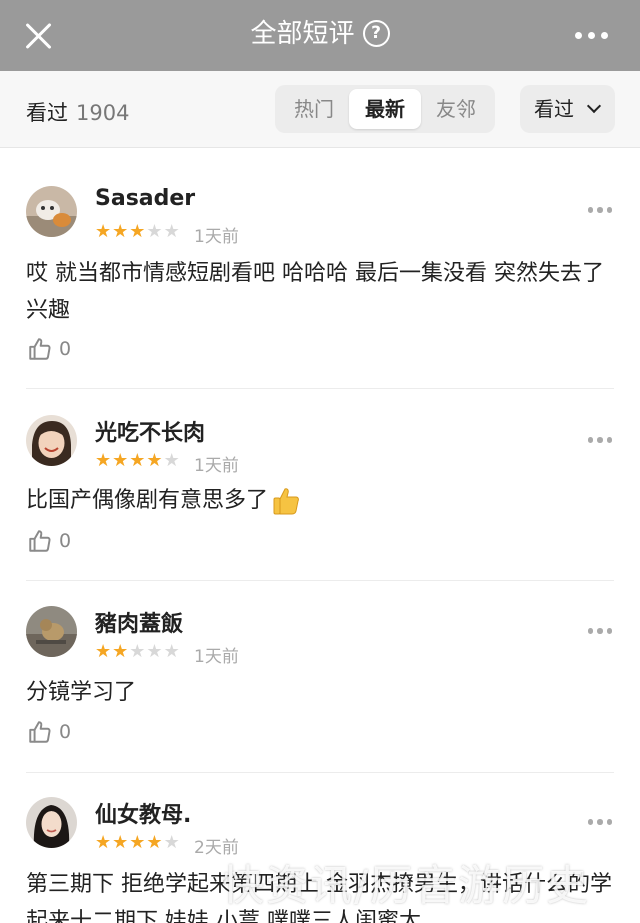 The height and width of the screenshot is (923, 640). I want to click on seen-count: 看过 1904, so click(77, 112).